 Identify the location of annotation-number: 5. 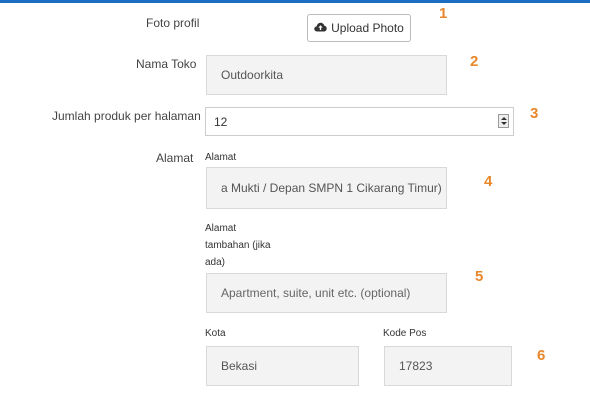
(479, 276).